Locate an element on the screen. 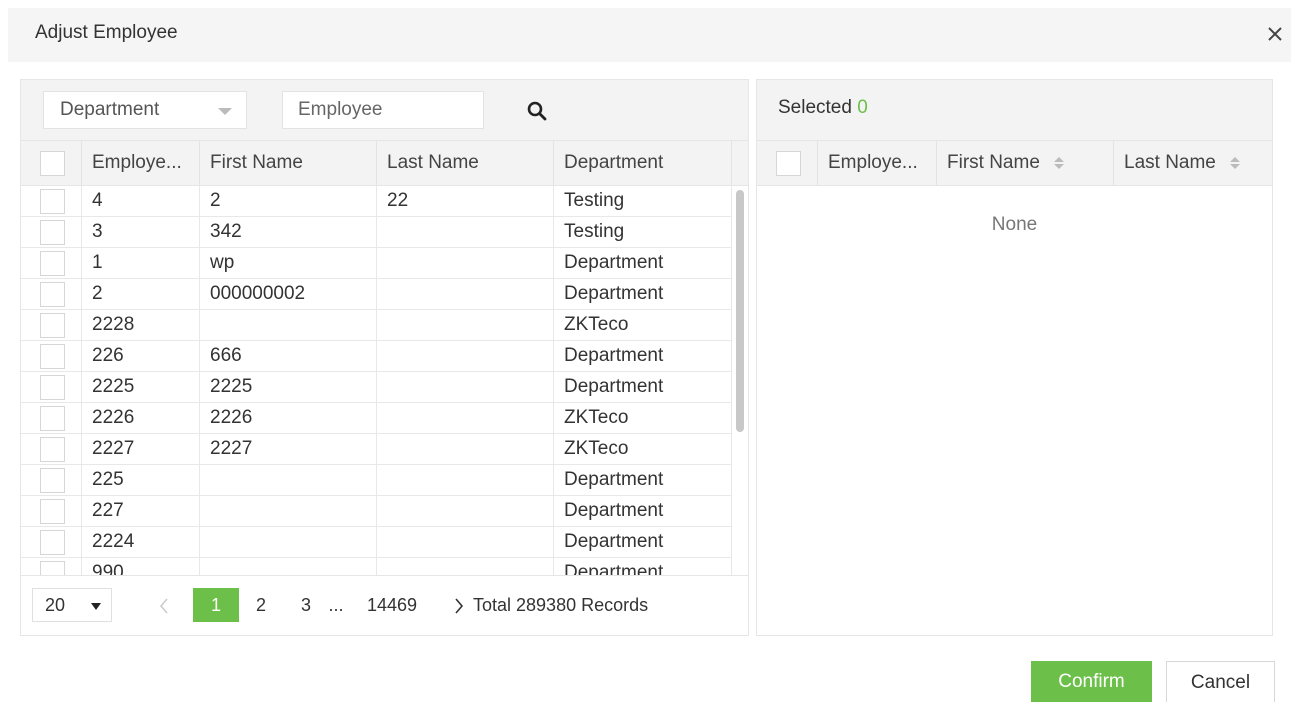 Image resolution: width=1291 pixels, height=702 pixels. table-row: 227 Department is located at coordinates (376, 511).